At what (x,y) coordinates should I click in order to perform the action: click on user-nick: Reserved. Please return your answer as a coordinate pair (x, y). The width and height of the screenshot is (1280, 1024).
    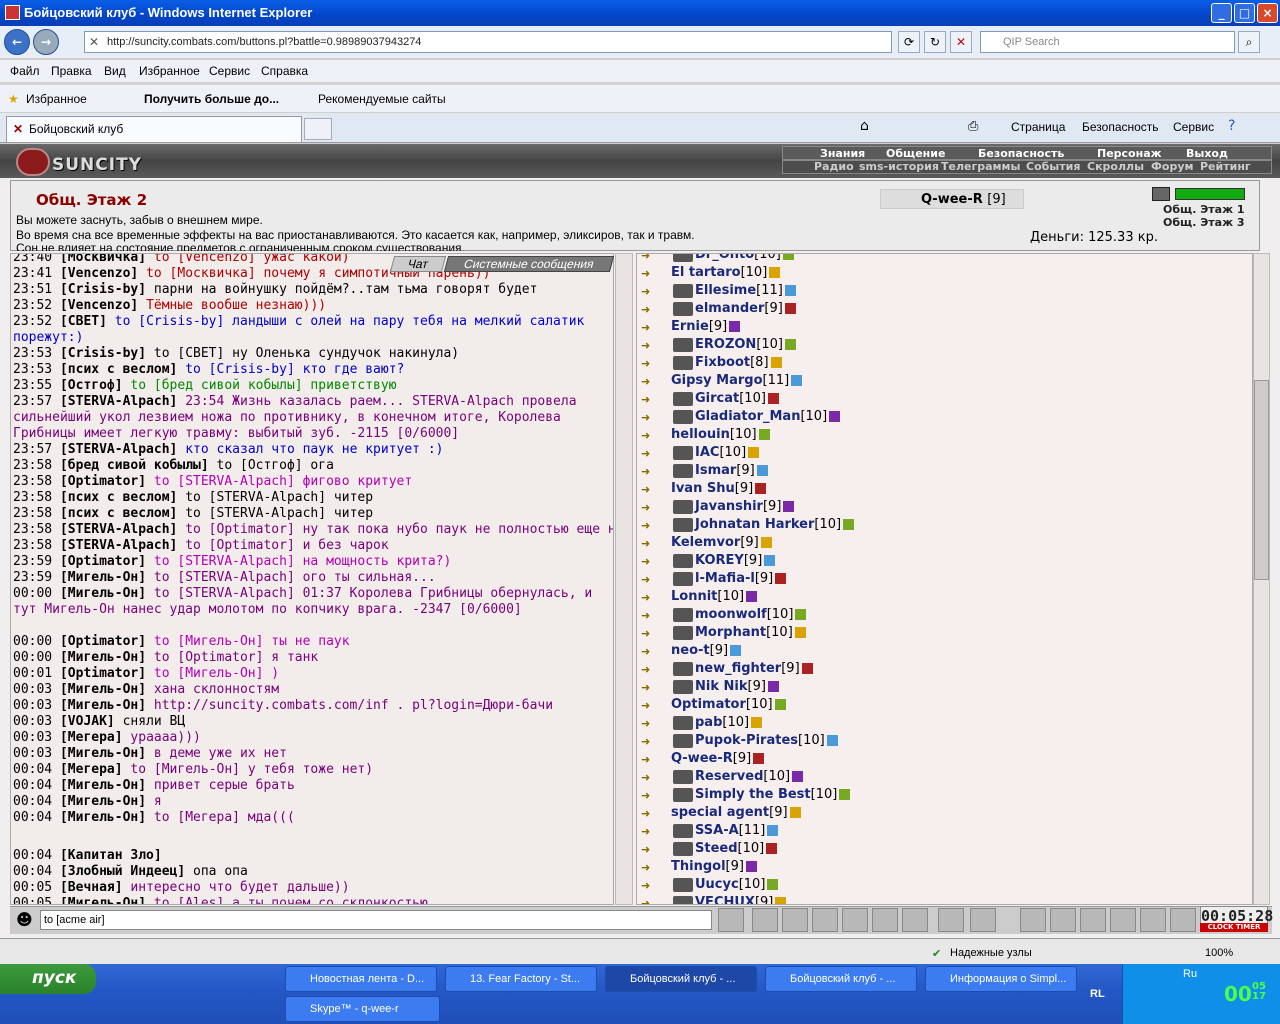
    Looking at the image, I should click on (729, 776).